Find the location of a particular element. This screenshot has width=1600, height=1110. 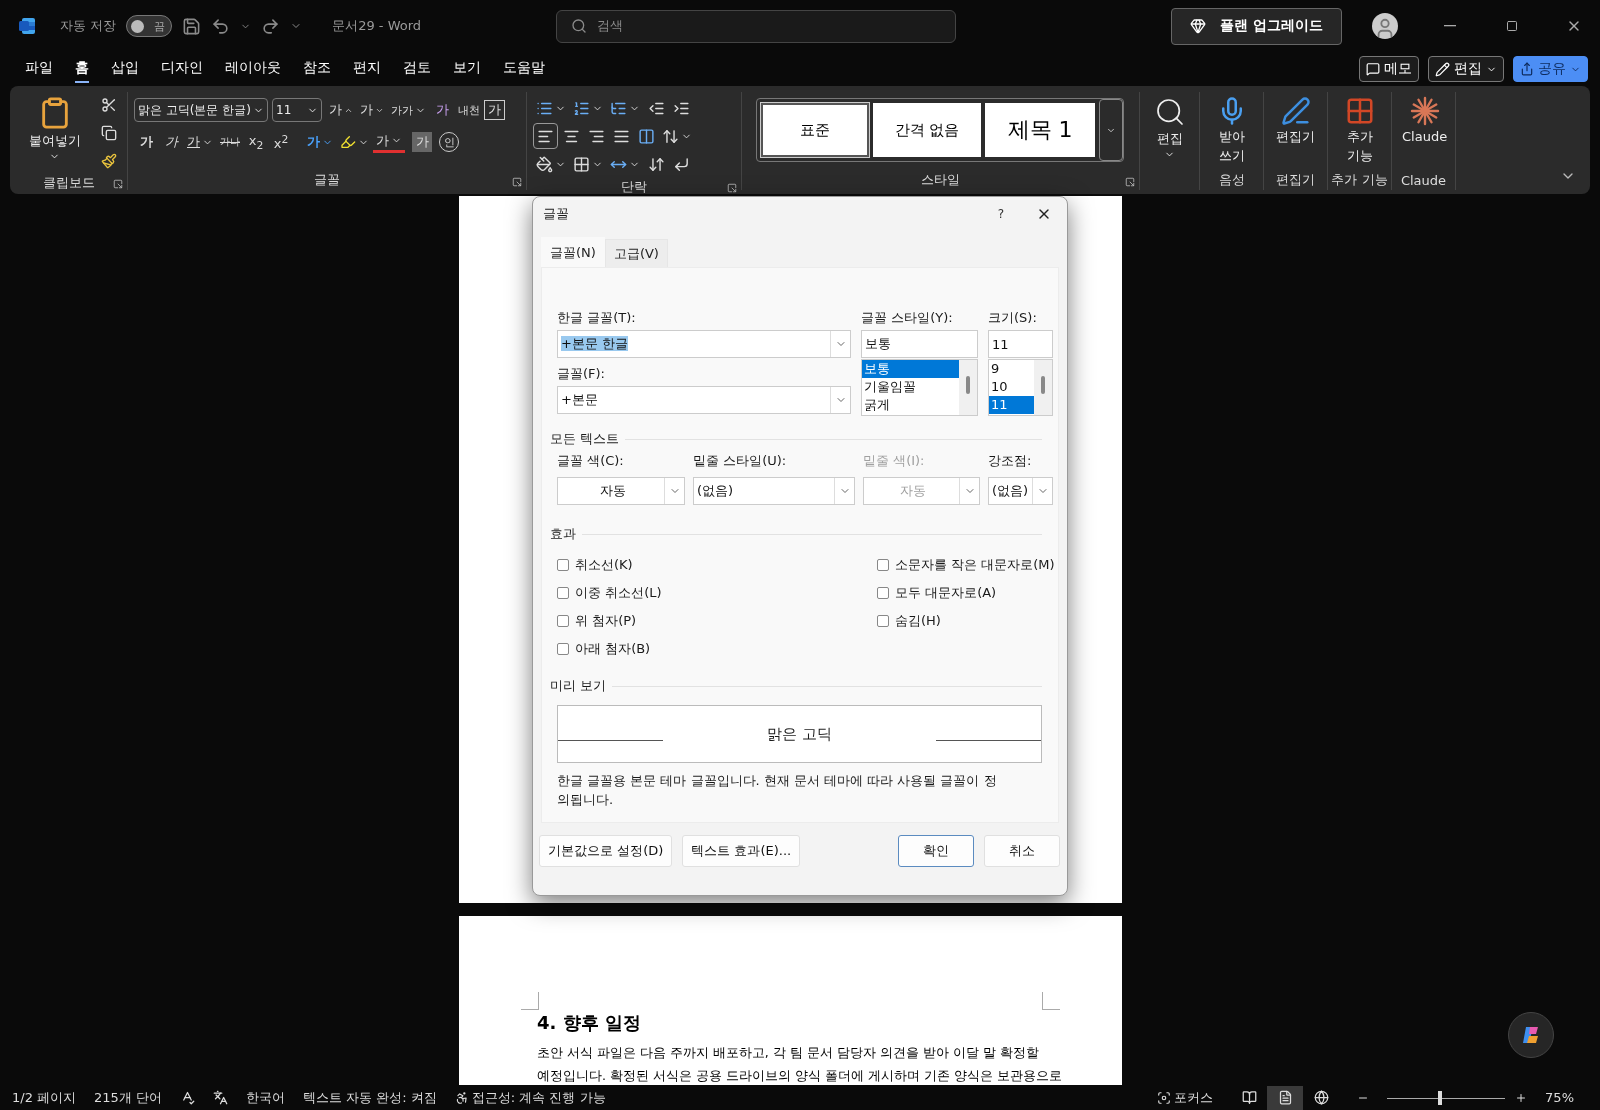

list-item: 9 is located at coordinates (1011, 369).